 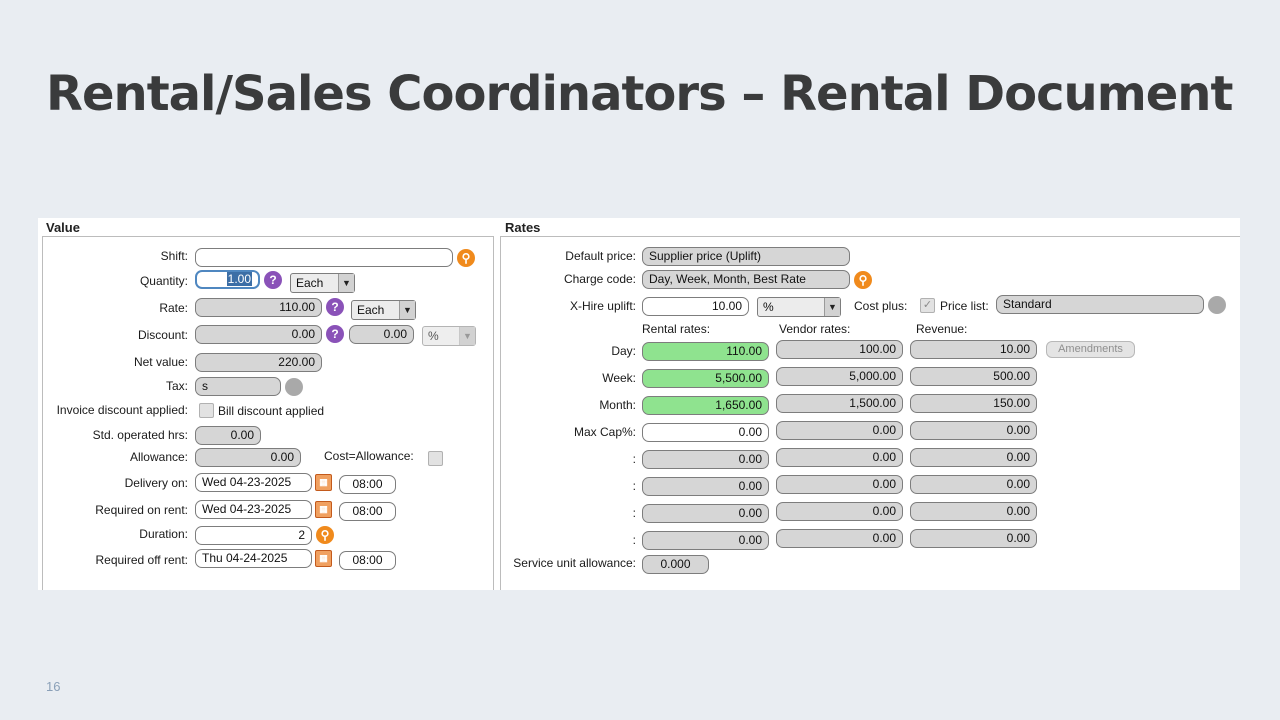 I want to click on quantity-help-icon: ?, so click(x=273, y=280).